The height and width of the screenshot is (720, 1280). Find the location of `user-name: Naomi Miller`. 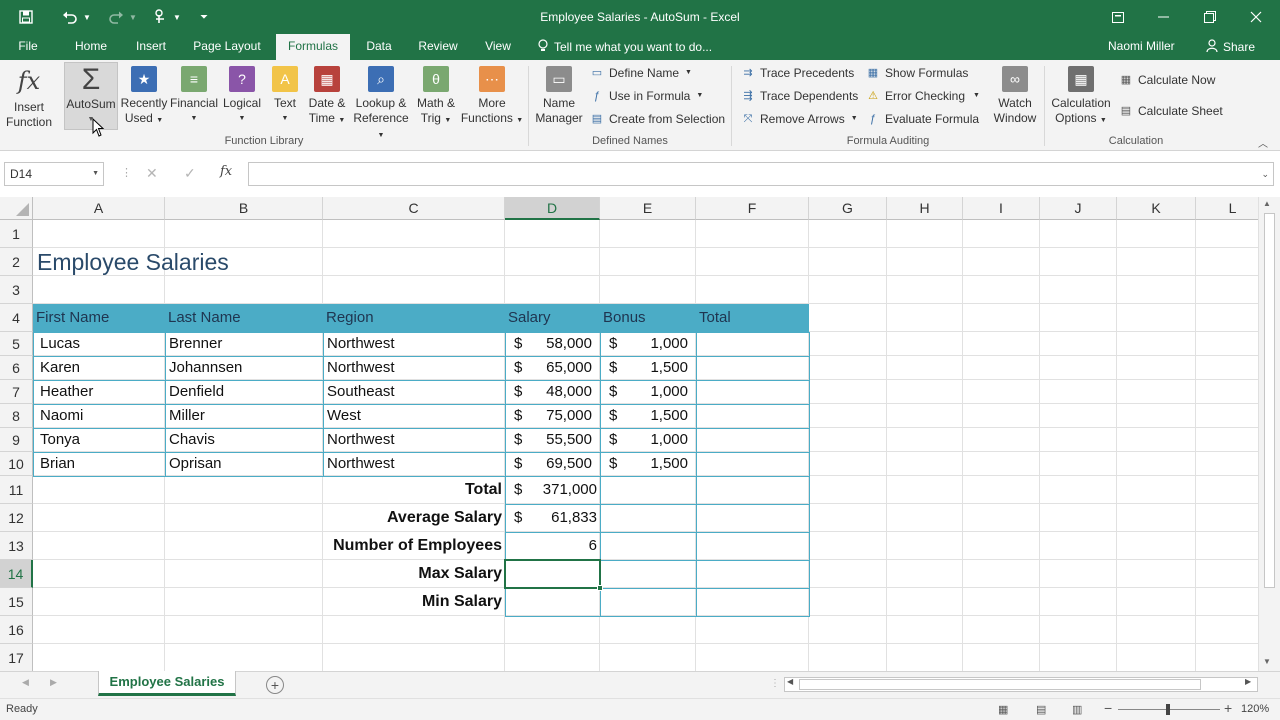

user-name: Naomi Miller is located at coordinates (1141, 47).